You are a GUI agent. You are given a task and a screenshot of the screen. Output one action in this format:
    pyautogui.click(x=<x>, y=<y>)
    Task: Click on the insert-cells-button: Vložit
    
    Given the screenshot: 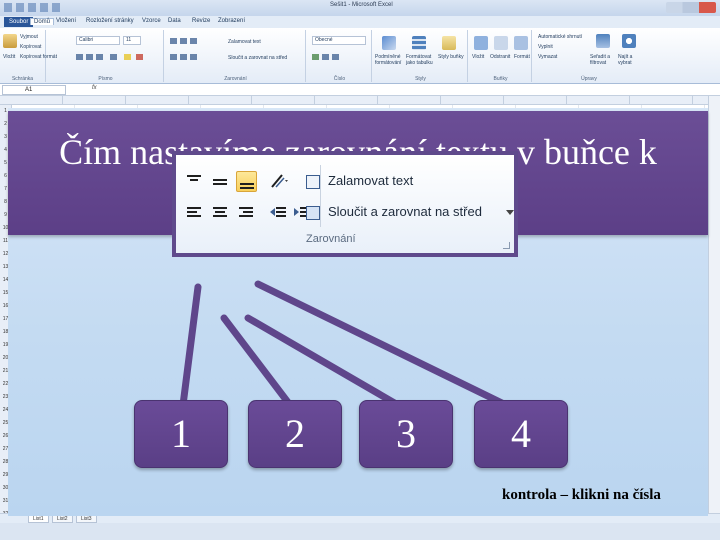 What is the action you would take?
    pyautogui.click(x=478, y=57)
    